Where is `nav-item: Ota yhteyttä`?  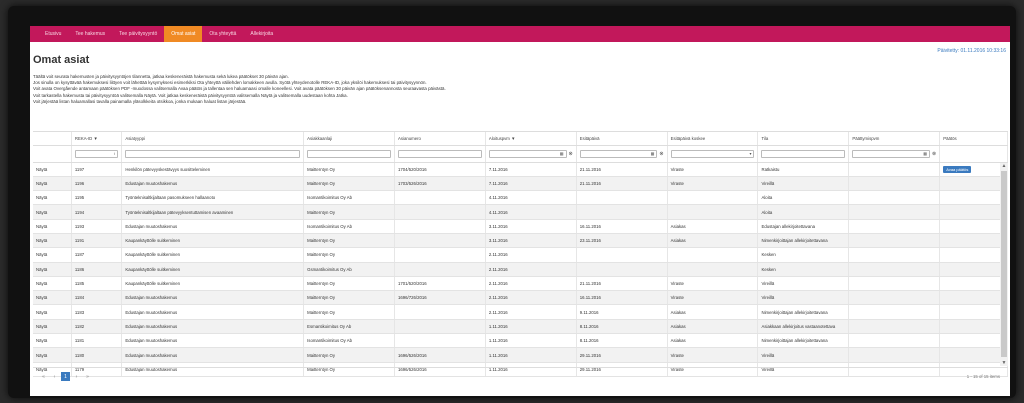
nav-item: Ota yhteyttä is located at coordinates (222, 34).